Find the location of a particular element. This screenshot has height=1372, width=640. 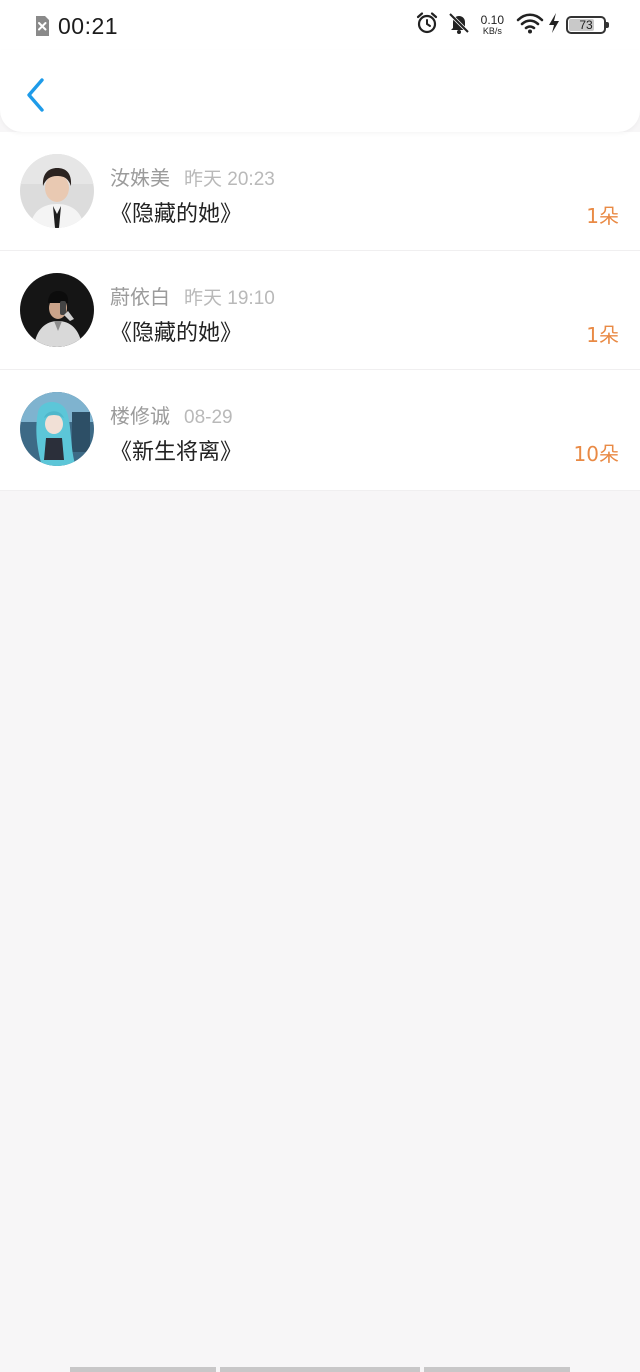

sim-disabled-icon is located at coordinates (42, 26).